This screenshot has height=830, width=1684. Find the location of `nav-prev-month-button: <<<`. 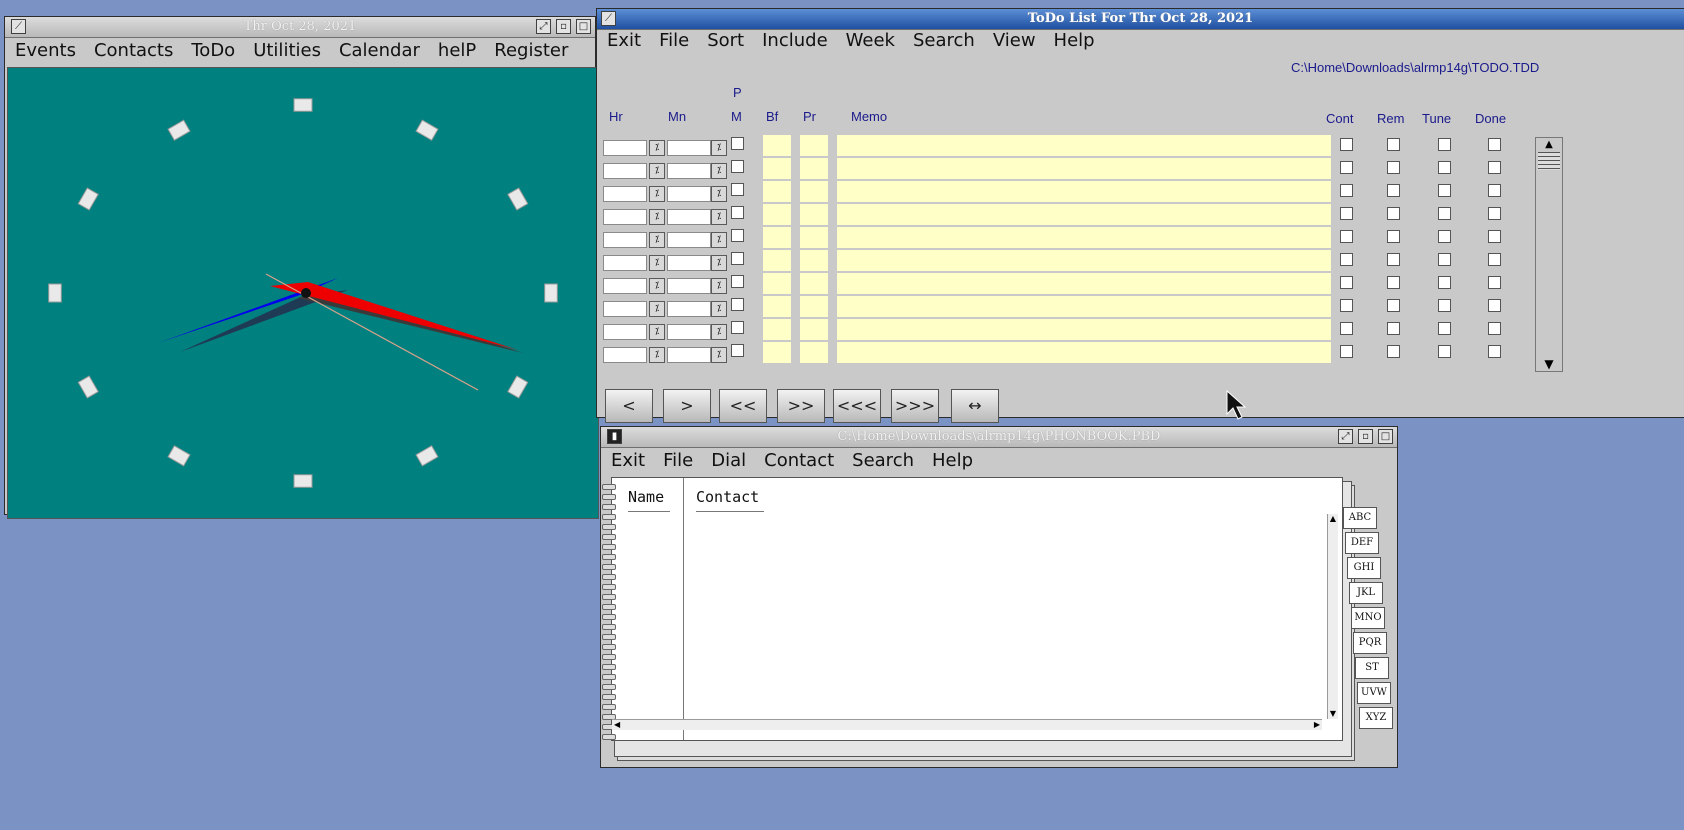

nav-prev-month-button: <<< is located at coordinates (857, 406).